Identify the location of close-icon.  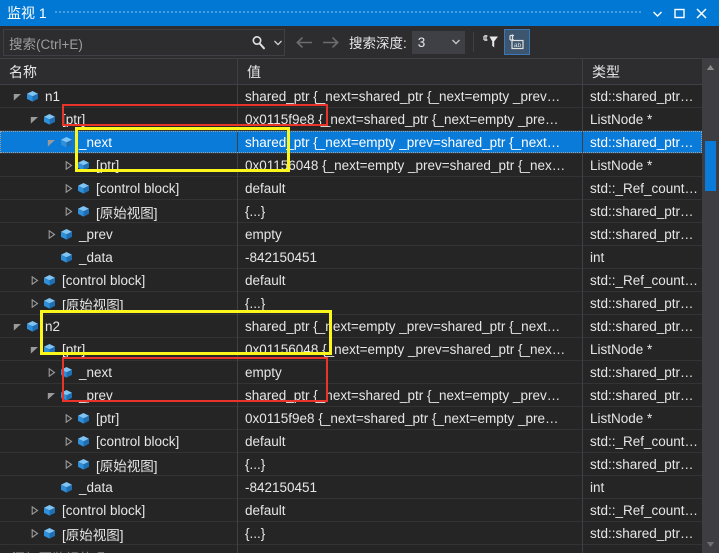
(701, 13).